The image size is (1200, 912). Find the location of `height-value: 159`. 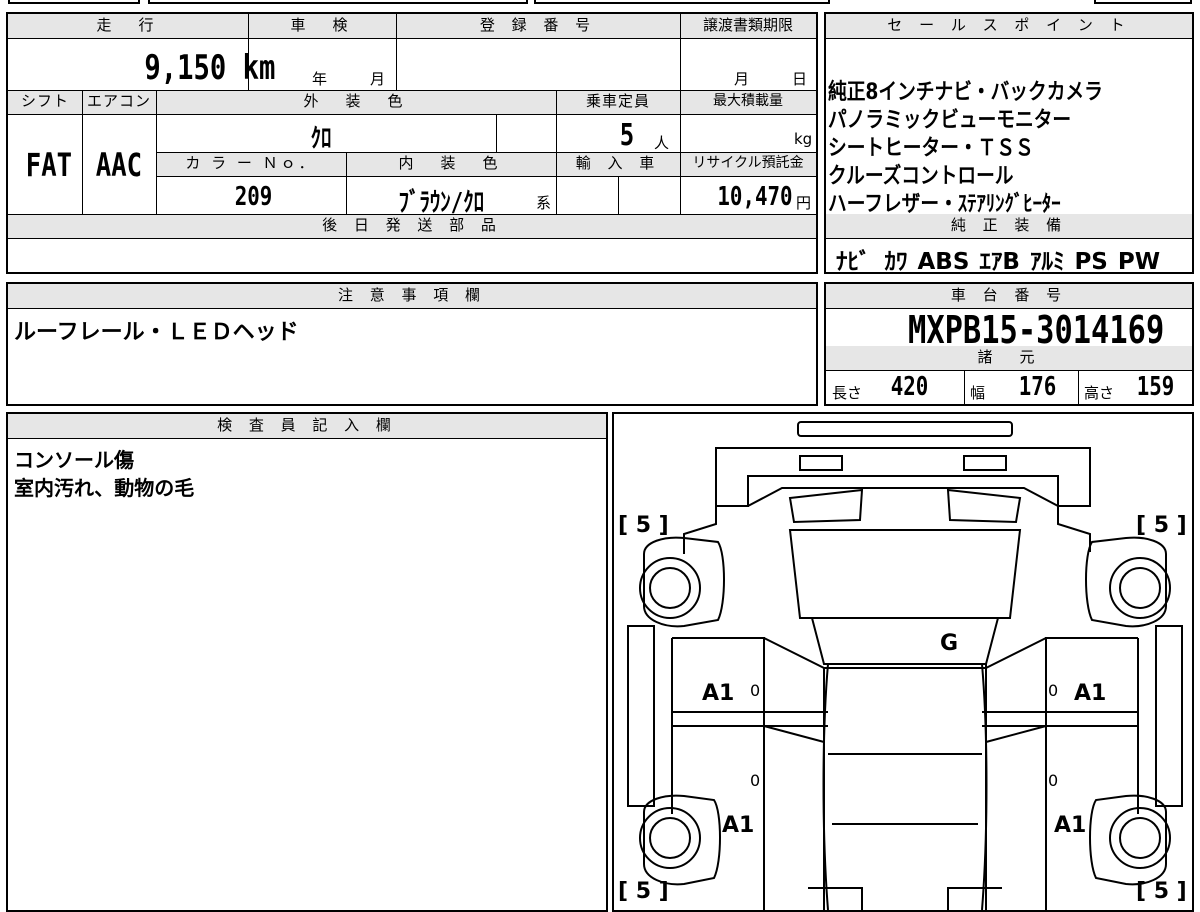

height-value: 159 is located at coordinates (1155, 387).